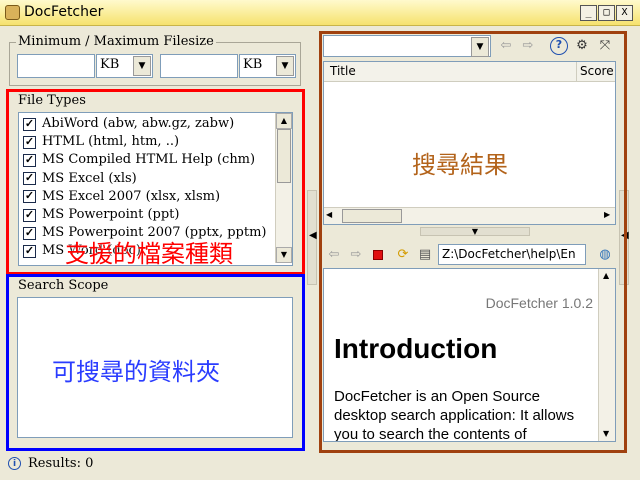 This screenshot has width=640, height=480. Describe the element at coordinates (149, 254) in the screenshot. I see `filetypes-annotation: 支援的檔案種類` at that location.